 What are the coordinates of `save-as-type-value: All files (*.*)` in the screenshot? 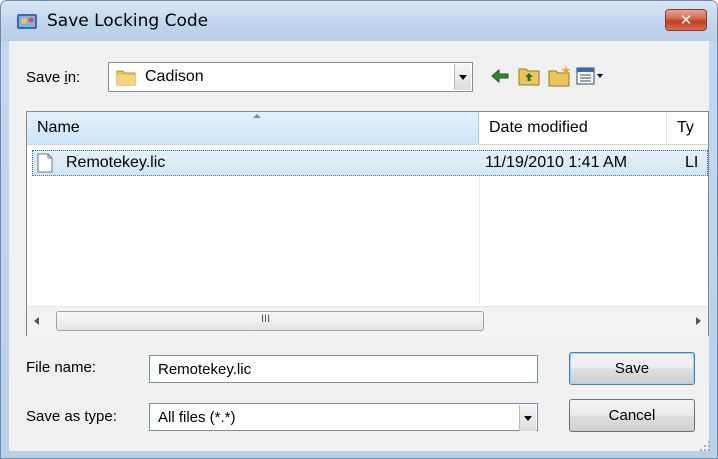 It's located at (197, 417).